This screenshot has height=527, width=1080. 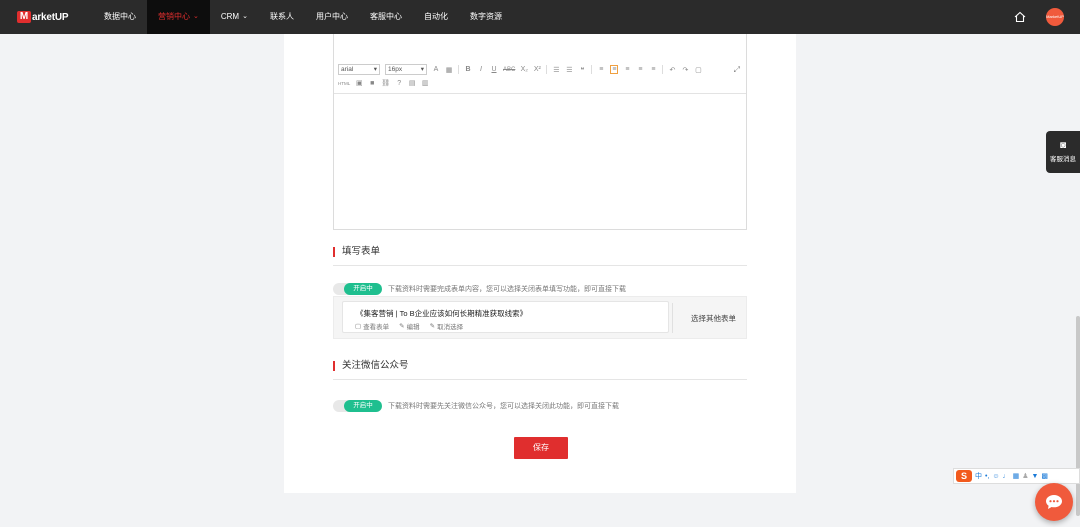 I want to click on edit-form-label: 编辑, so click(x=413, y=327).